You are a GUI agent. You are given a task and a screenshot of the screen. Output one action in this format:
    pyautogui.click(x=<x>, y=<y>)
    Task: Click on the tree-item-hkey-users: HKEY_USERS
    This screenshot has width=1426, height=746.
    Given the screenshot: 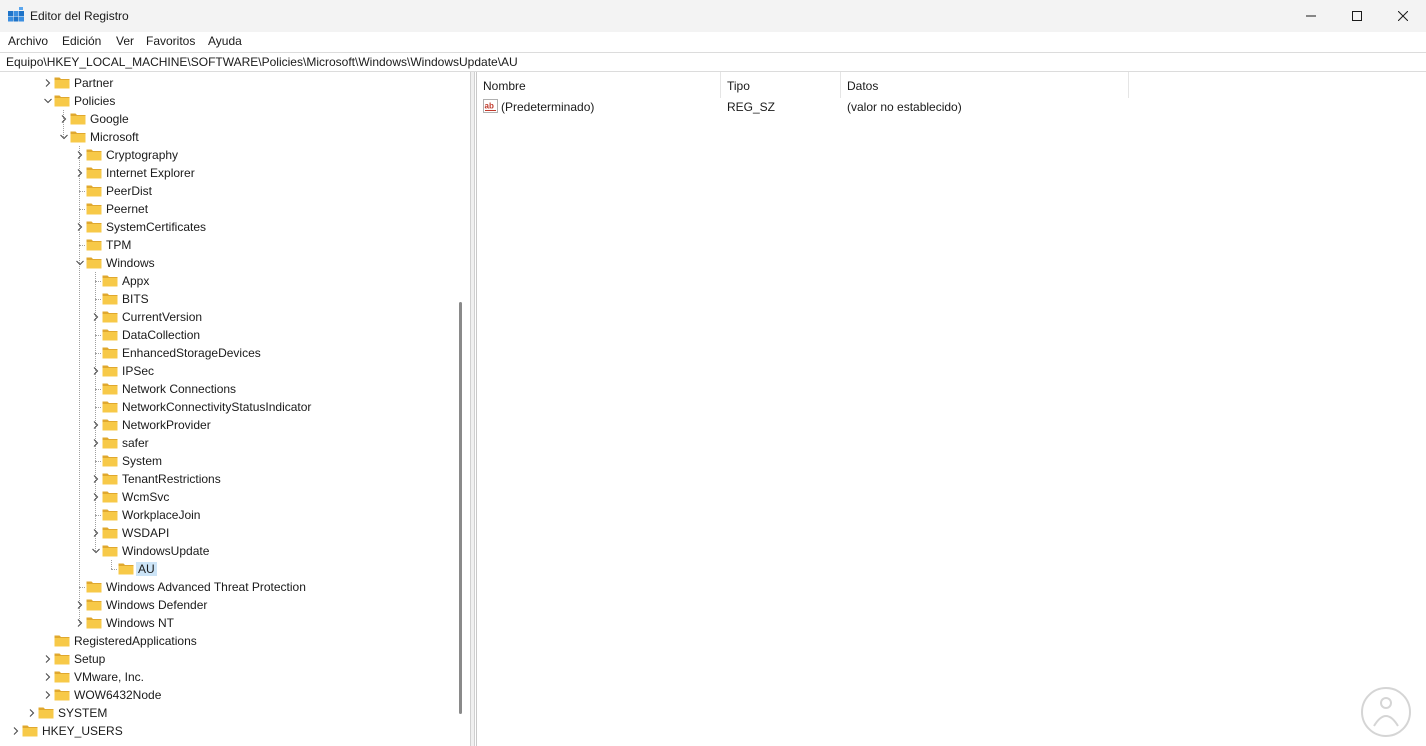 What is the action you would take?
    pyautogui.click(x=230, y=731)
    